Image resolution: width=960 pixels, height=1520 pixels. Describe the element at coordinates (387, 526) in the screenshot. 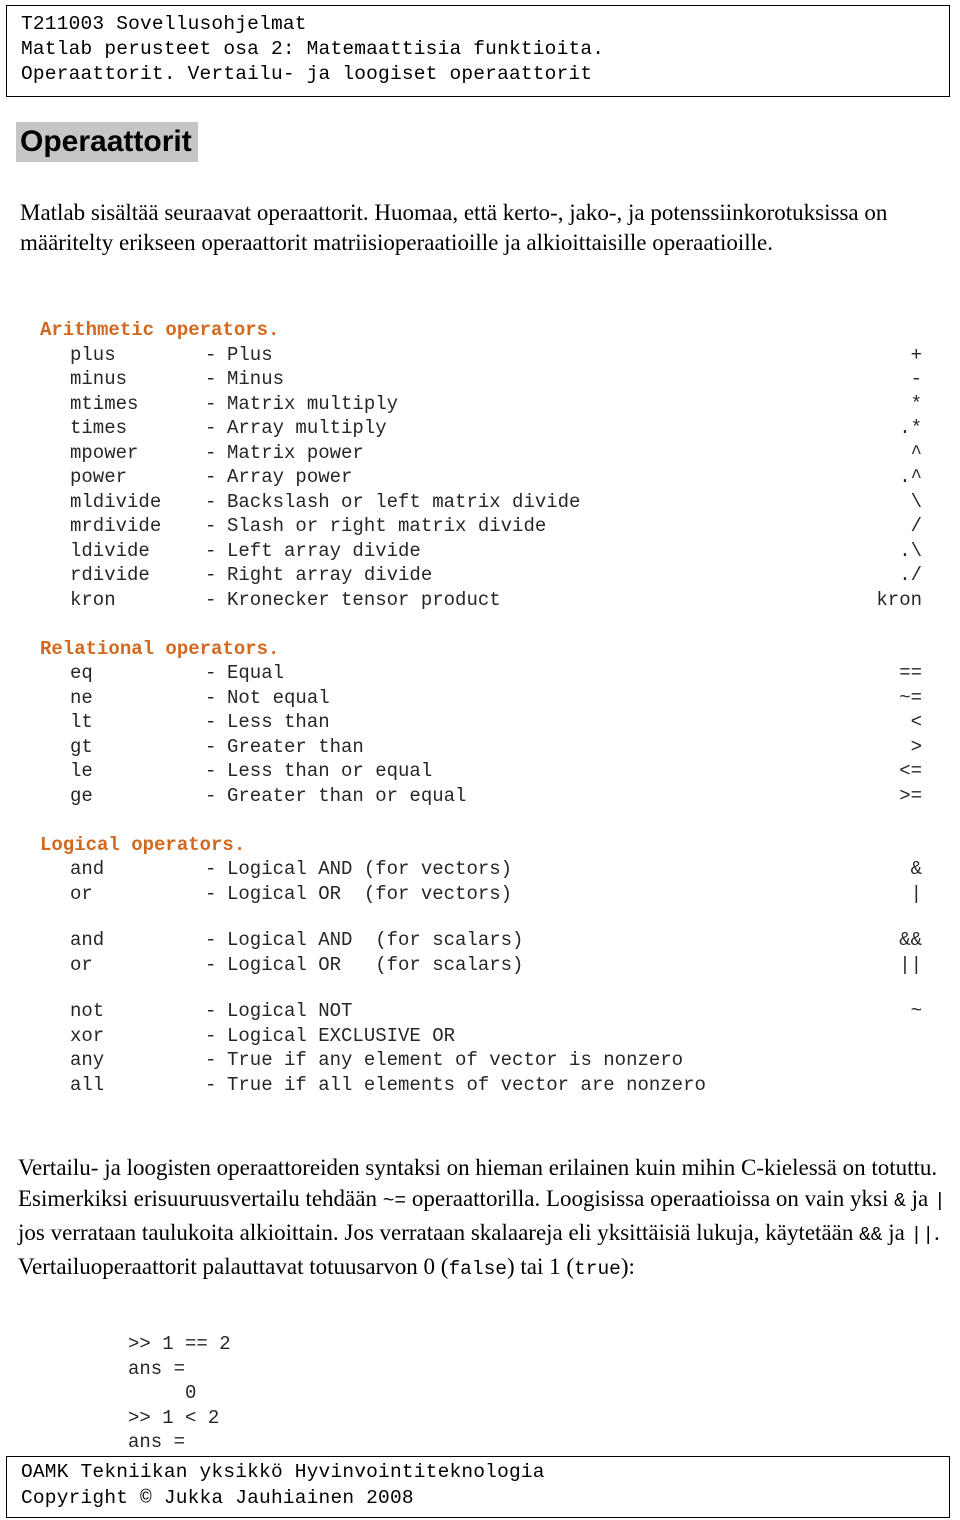

I see `operator-description: Slash or right matrix divide` at that location.